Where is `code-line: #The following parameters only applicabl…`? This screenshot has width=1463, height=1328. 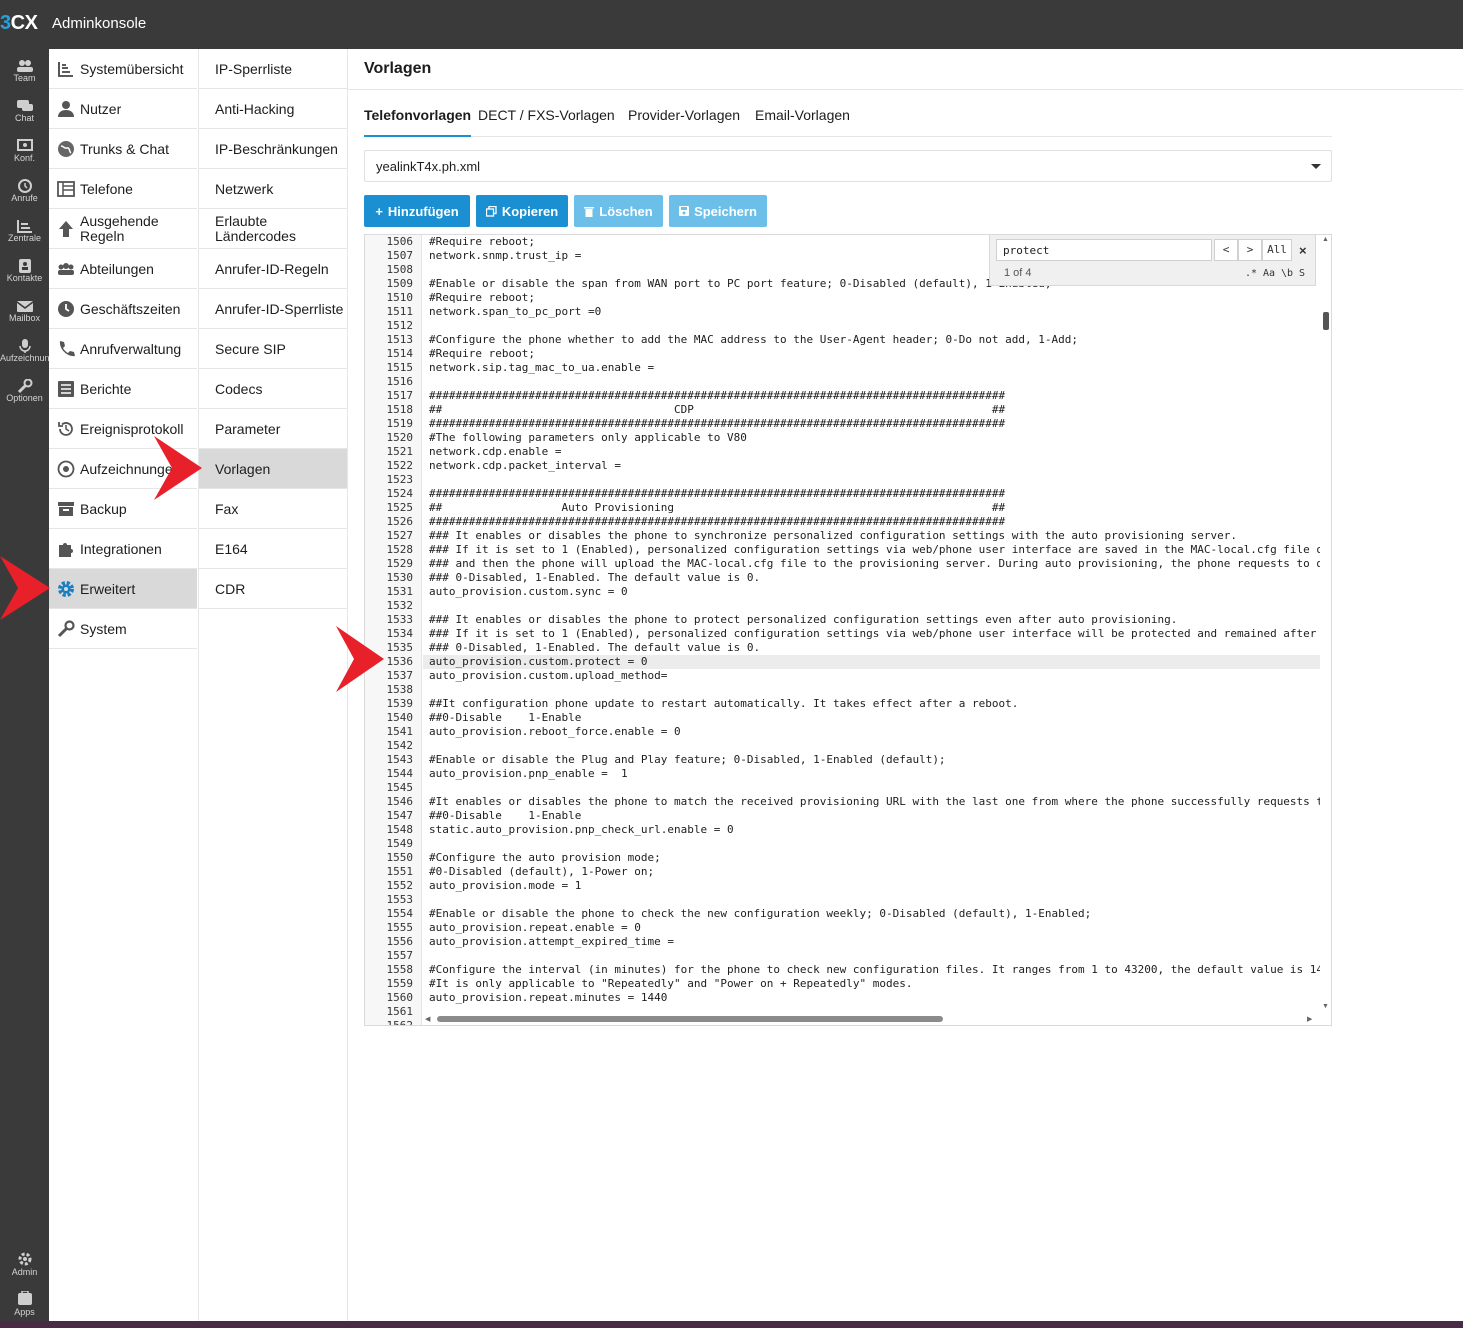
code-line: #The following parameters only applicabl… is located at coordinates (588, 438).